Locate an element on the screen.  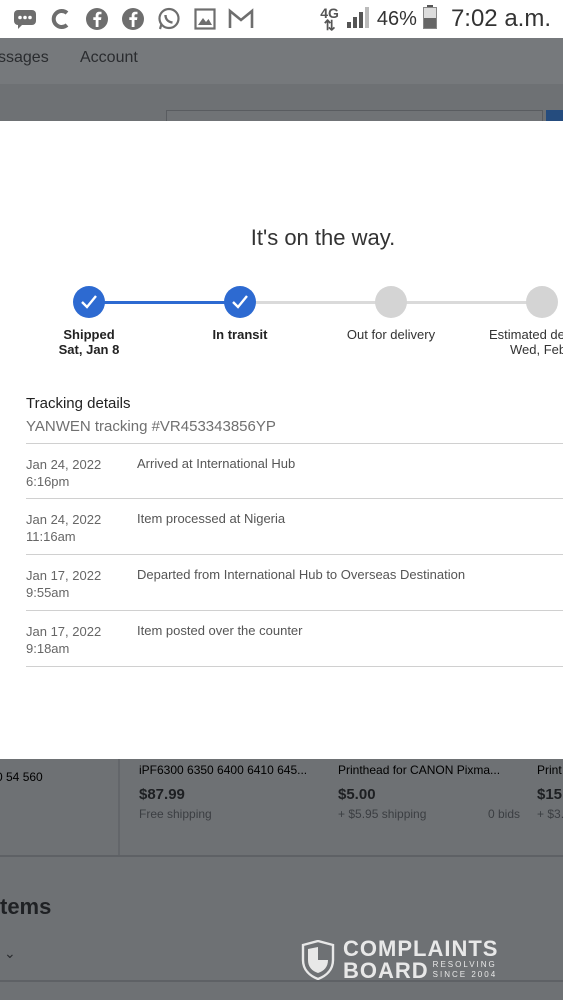
tracking-details-title: Tracking details is located at coordinates (78, 403).